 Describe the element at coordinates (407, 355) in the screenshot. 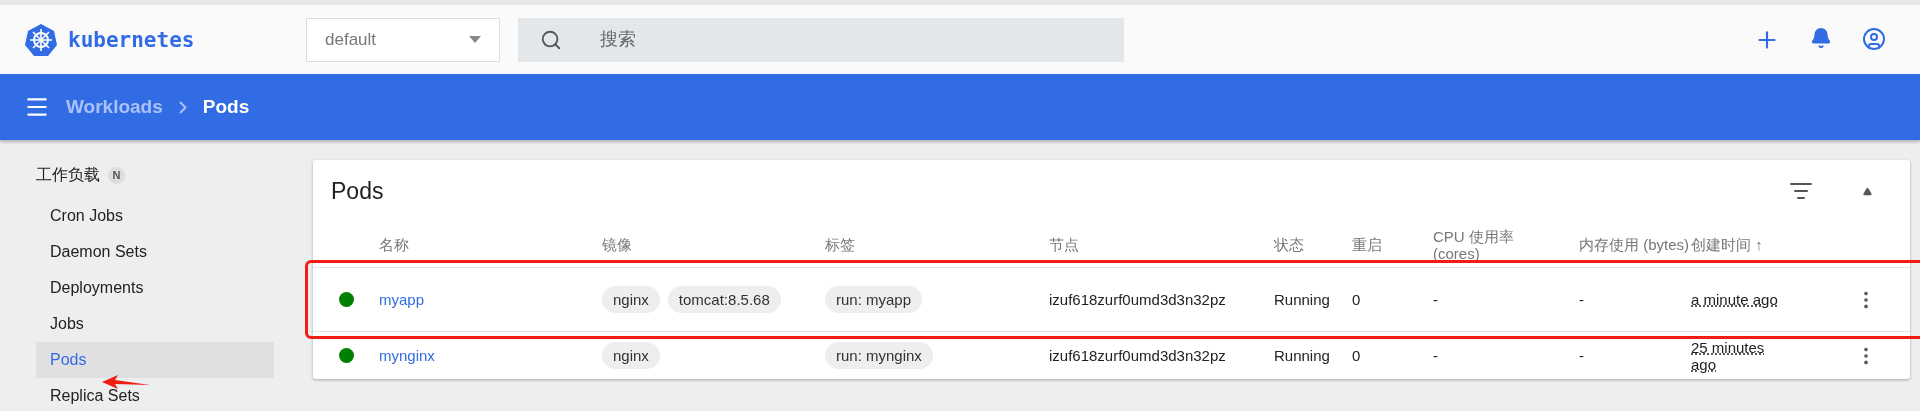

I see `pod-link: mynginx` at that location.